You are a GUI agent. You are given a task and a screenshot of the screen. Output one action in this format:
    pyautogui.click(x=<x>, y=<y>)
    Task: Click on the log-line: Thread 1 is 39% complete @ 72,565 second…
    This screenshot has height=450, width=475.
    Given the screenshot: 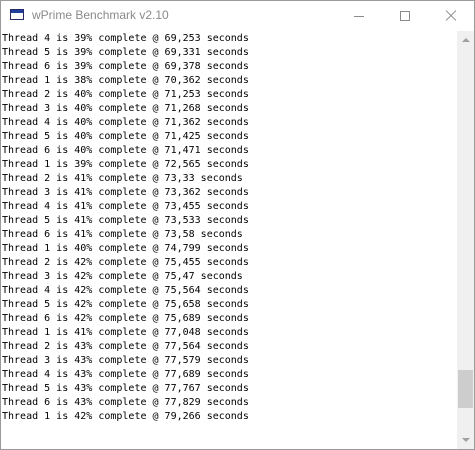 What is the action you would take?
    pyautogui.click(x=125, y=164)
    